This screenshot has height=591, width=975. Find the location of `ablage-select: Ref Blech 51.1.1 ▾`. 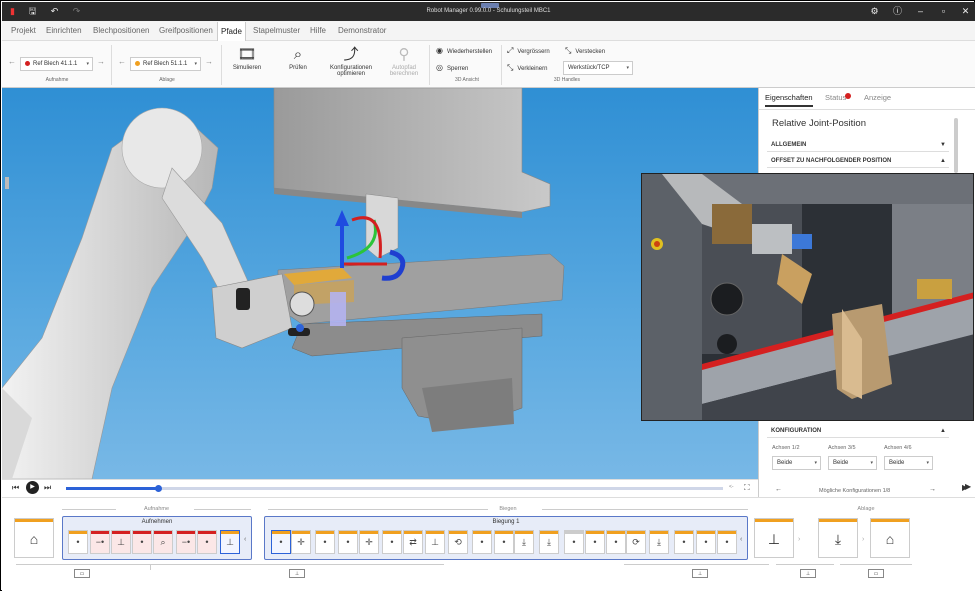

ablage-select: Ref Blech 51.1.1 ▾ is located at coordinates (165, 64).